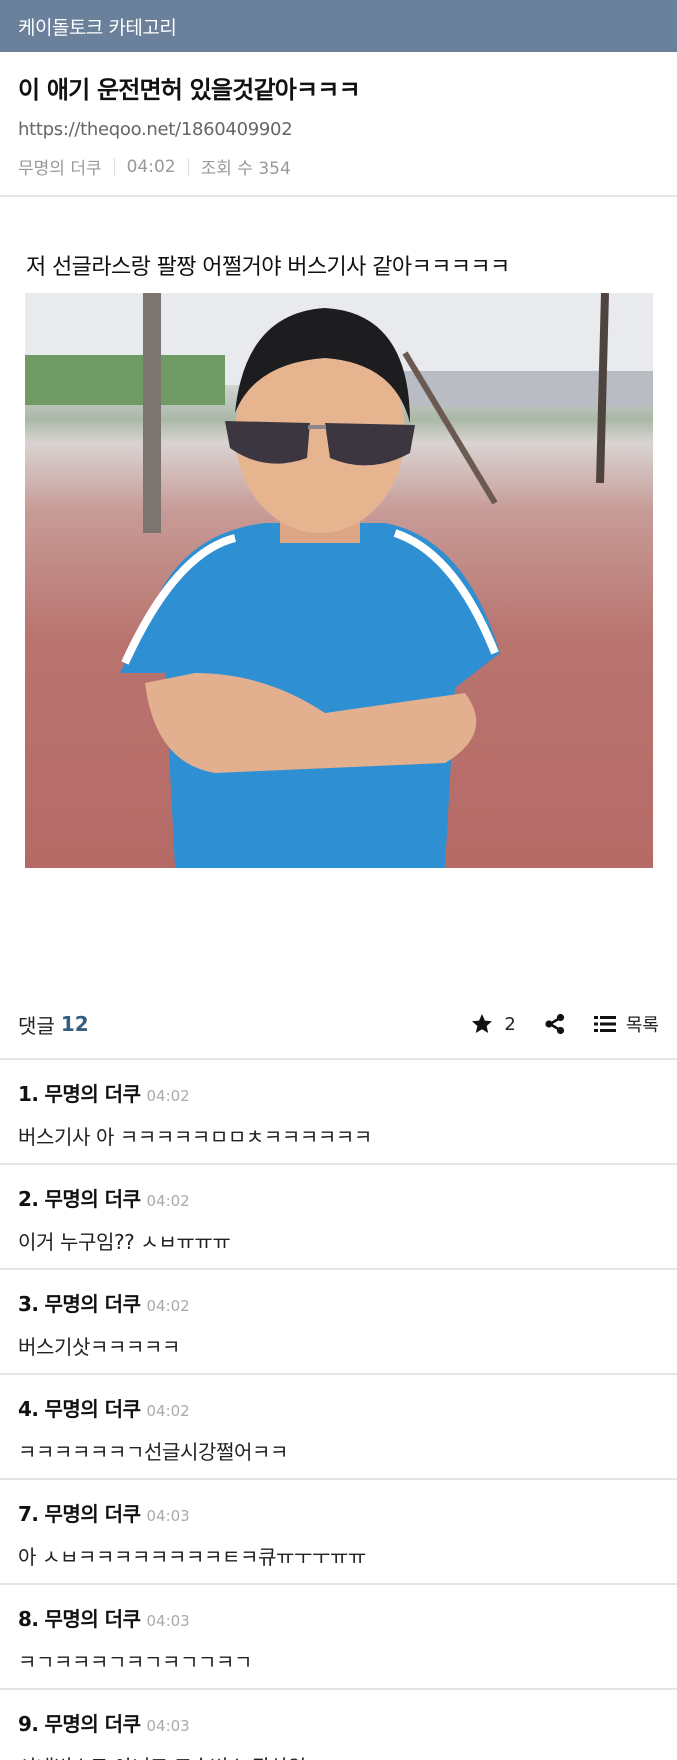  Describe the element at coordinates (338, 1217) in the screenshot. I see `comment-item: 2. 무명의 더쿠 04:02 이거 누구임?? ㅅㅂㅠㅠㅠ` at that location.